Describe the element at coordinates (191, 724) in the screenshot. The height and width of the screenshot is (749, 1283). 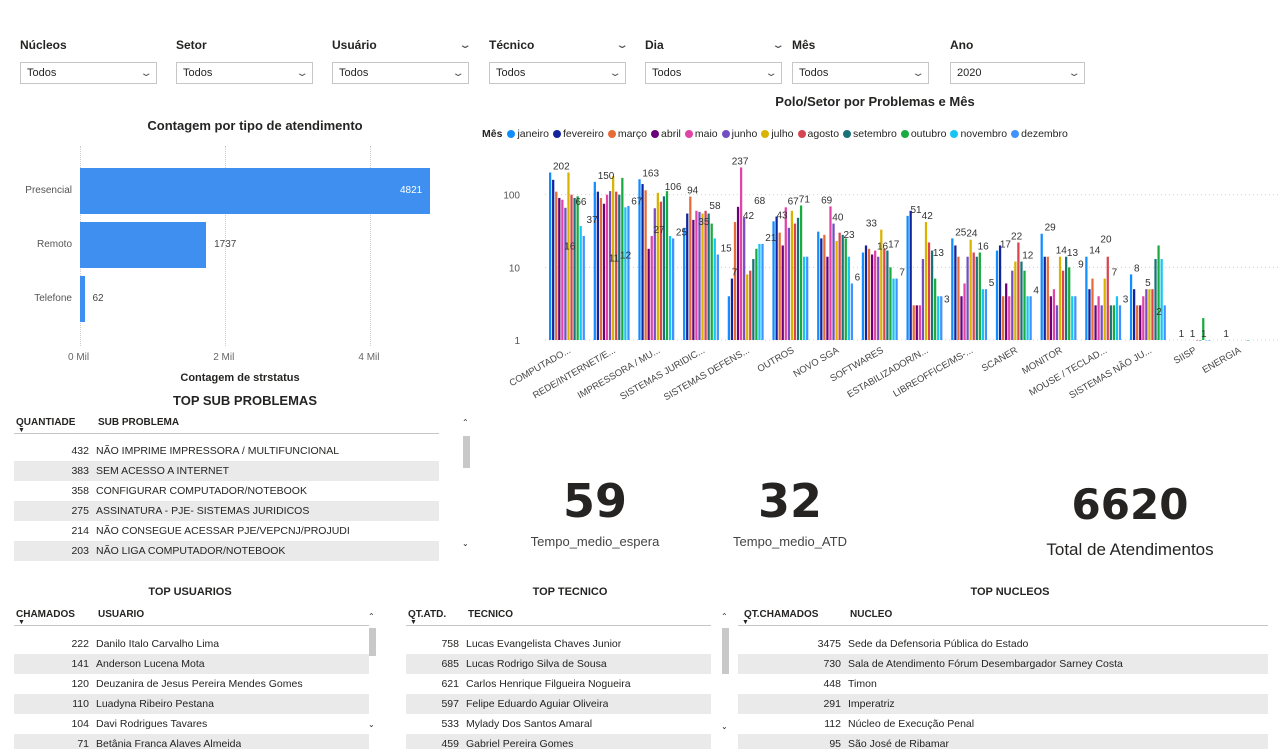
I see `table-row: 104 Davi Rodrigues Tavares` at that location.